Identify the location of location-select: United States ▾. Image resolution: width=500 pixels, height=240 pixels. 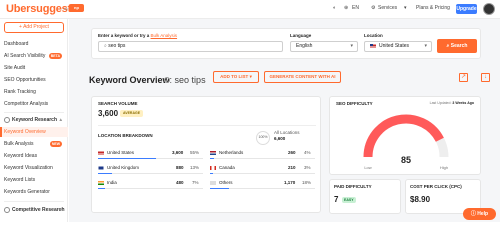
(398, 46).